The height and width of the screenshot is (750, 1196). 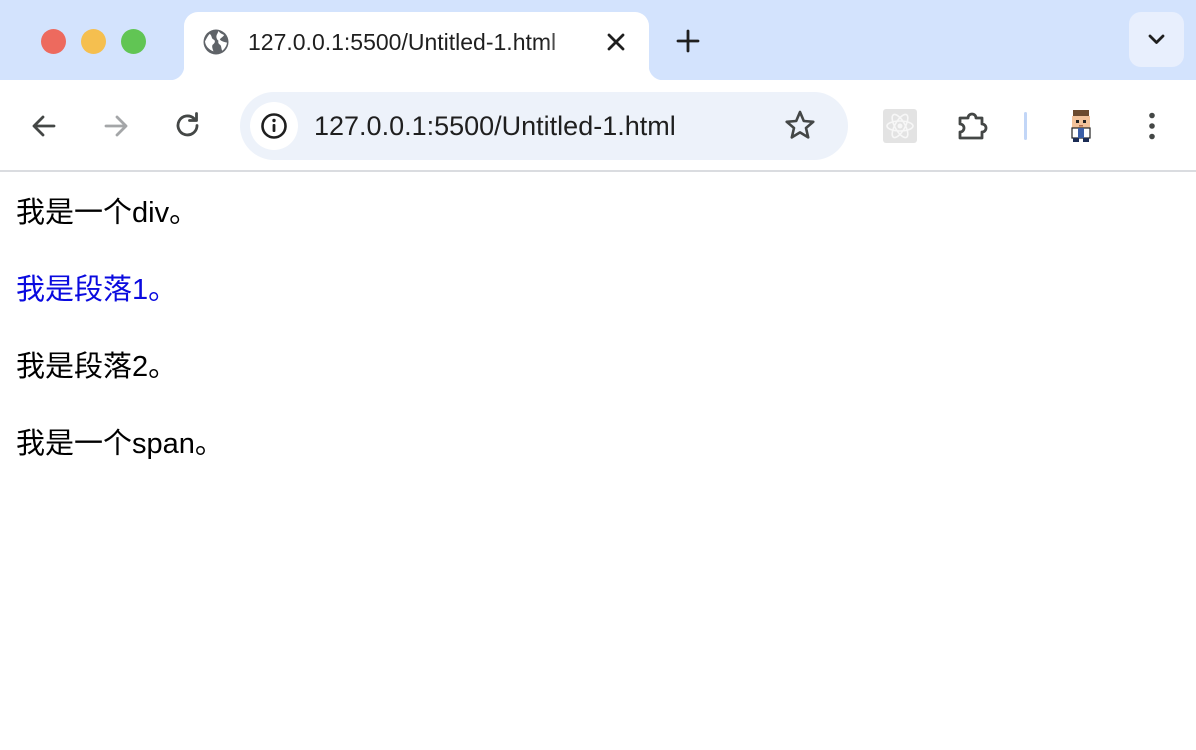 I want to click on react-icon, so click(x=900, y=126).